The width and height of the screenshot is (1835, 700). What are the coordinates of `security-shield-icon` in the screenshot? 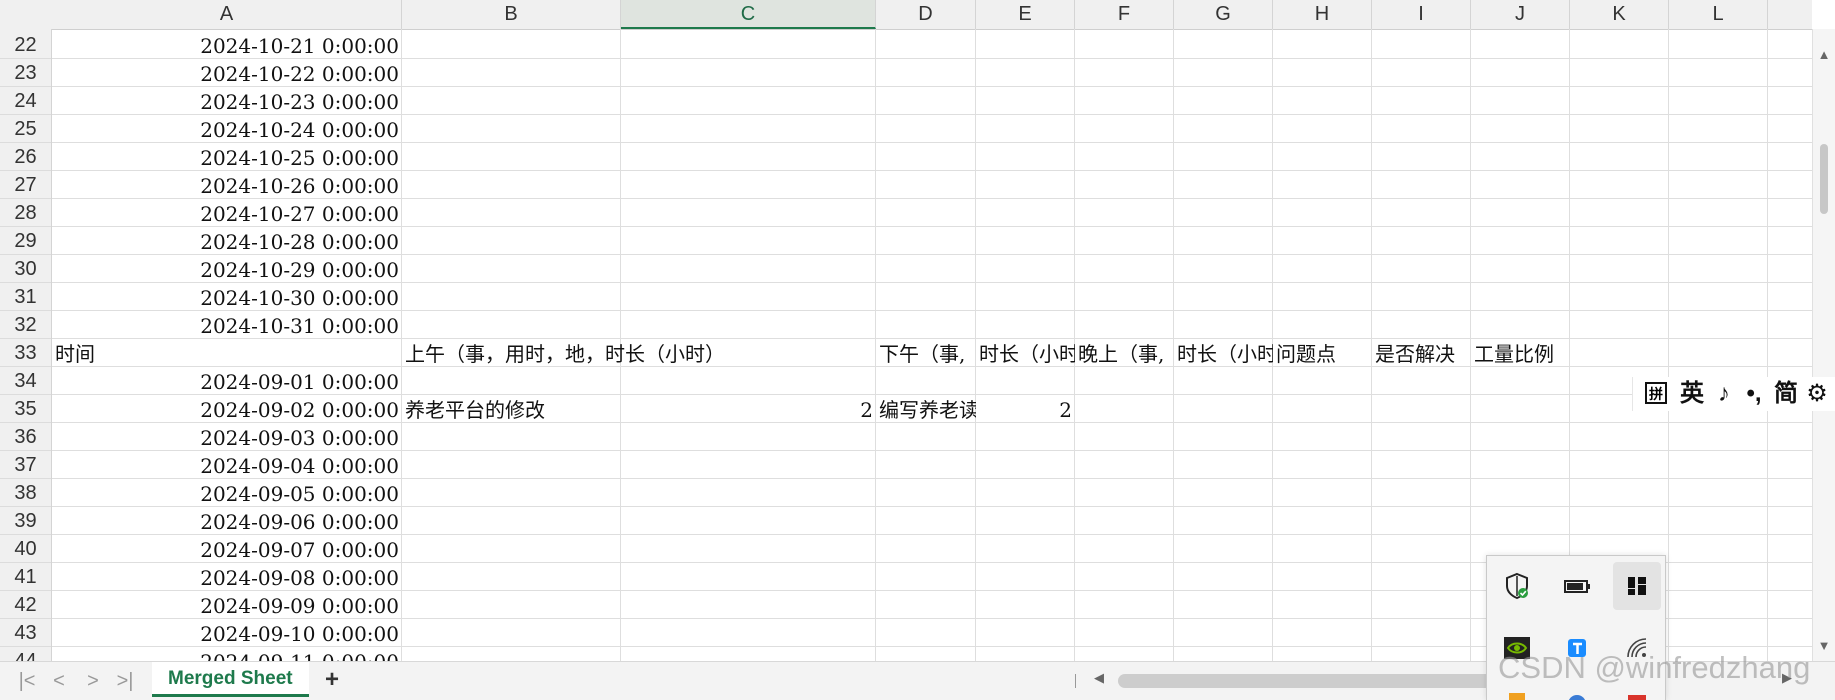 It's located at (1517, 586).